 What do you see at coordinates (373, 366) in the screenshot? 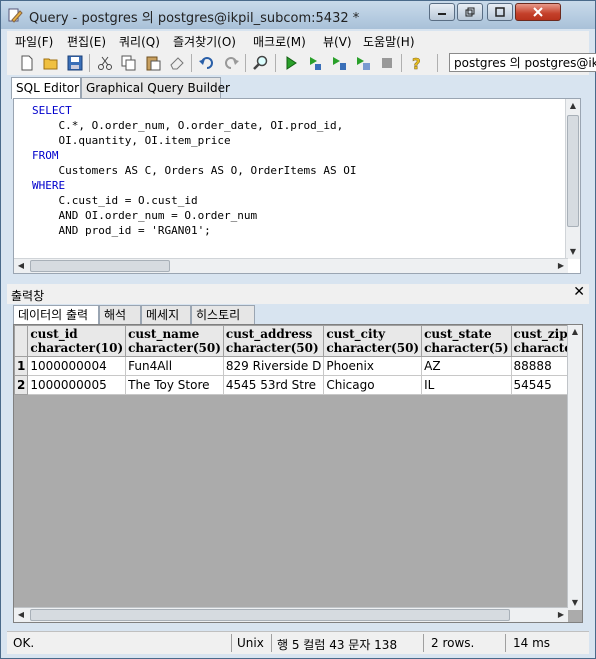
I see `table-cell: Phoenix` at bounding box center [373, 366].